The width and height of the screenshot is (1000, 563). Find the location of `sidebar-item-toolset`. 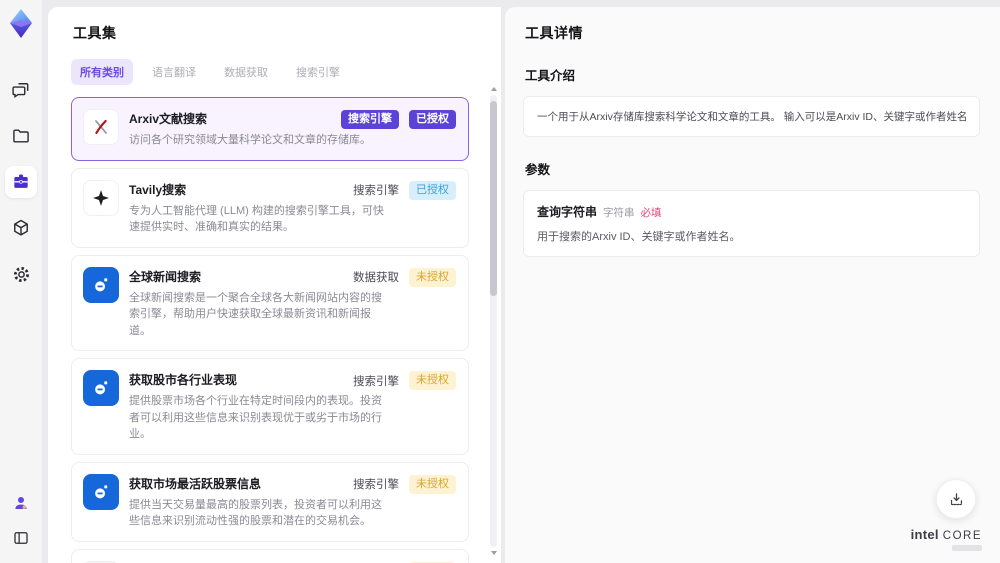

sidebar-item-toolset is located at coordinates (21, 182).